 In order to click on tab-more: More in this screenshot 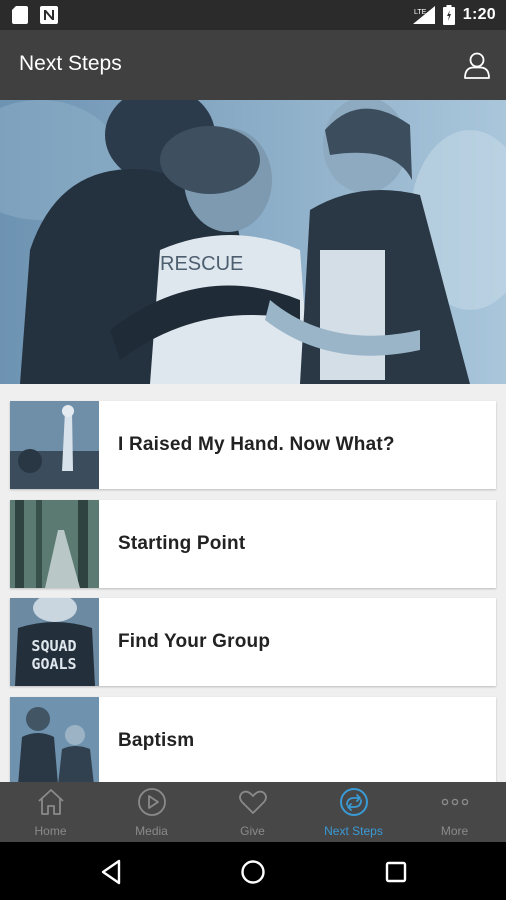, I will do `click(454, 812)`.